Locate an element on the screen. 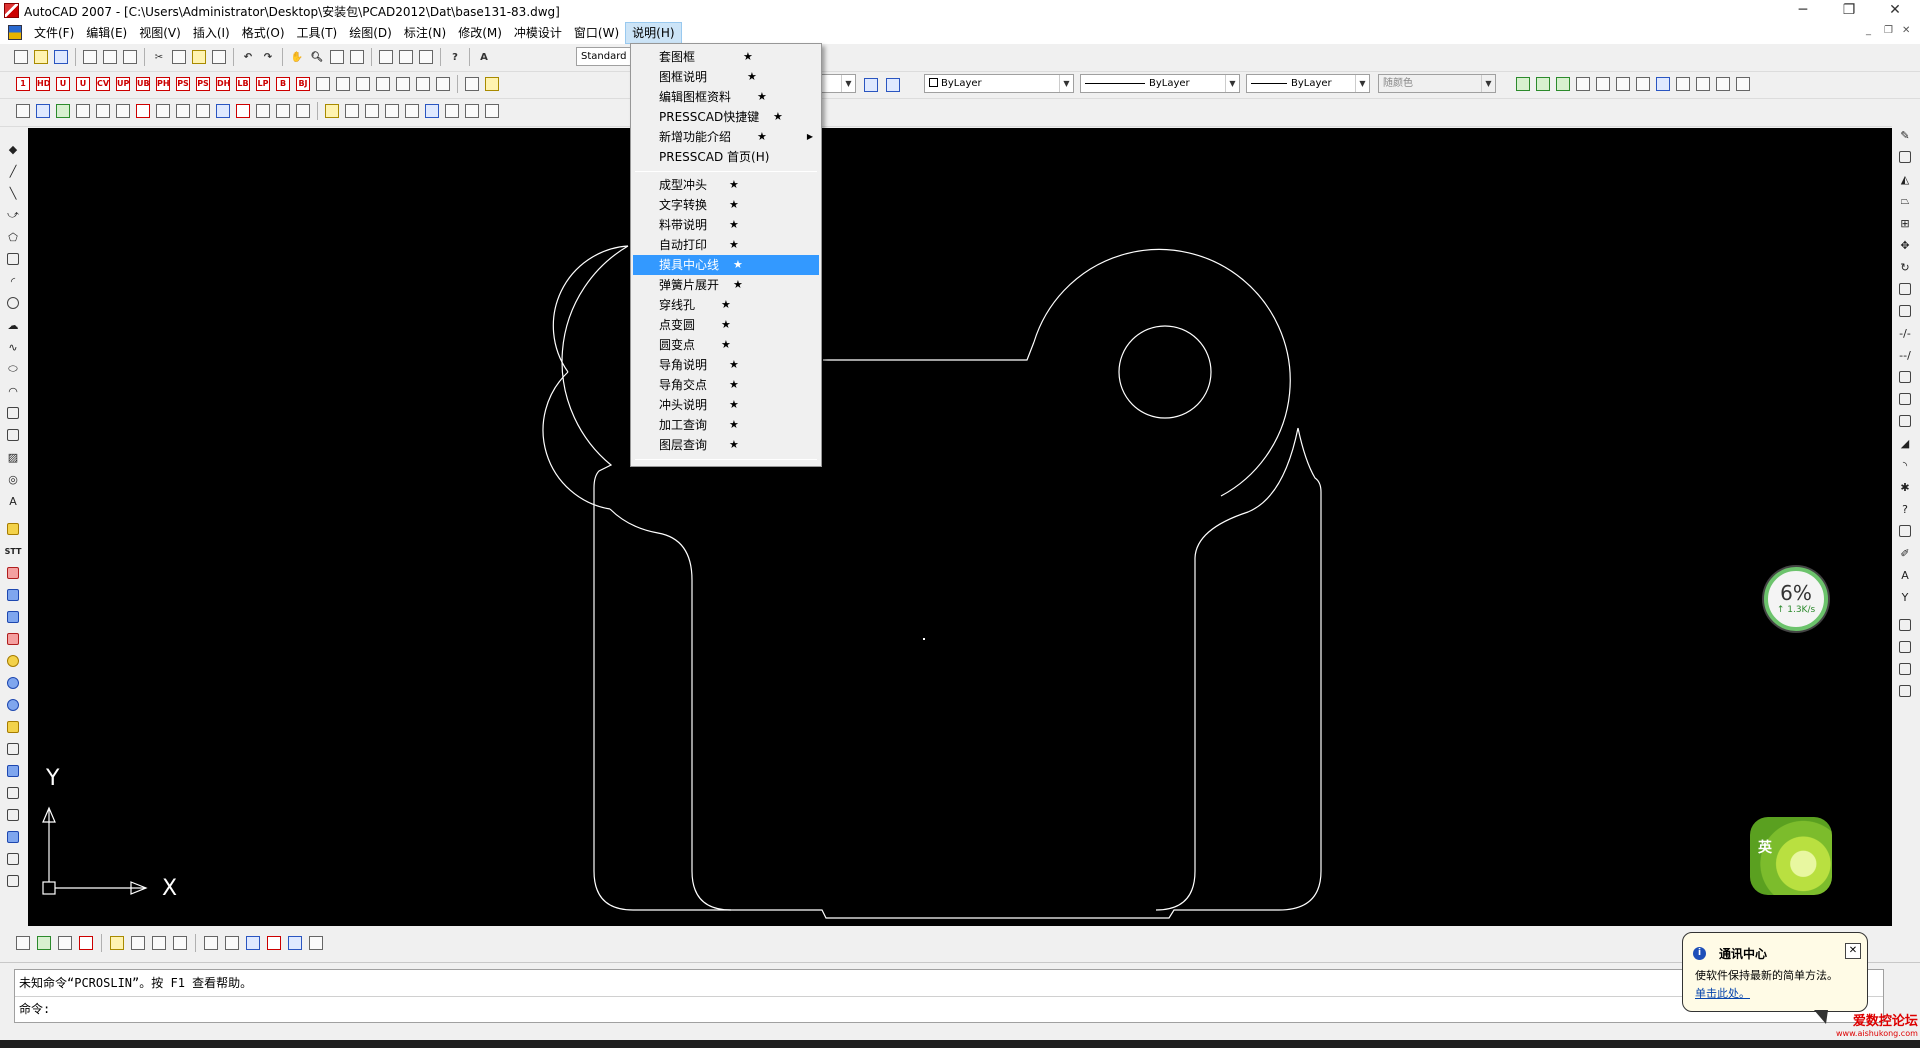 The image size is (1920, 1048). presscad-tool-b-icon: B is located at coordinates (283, 84).